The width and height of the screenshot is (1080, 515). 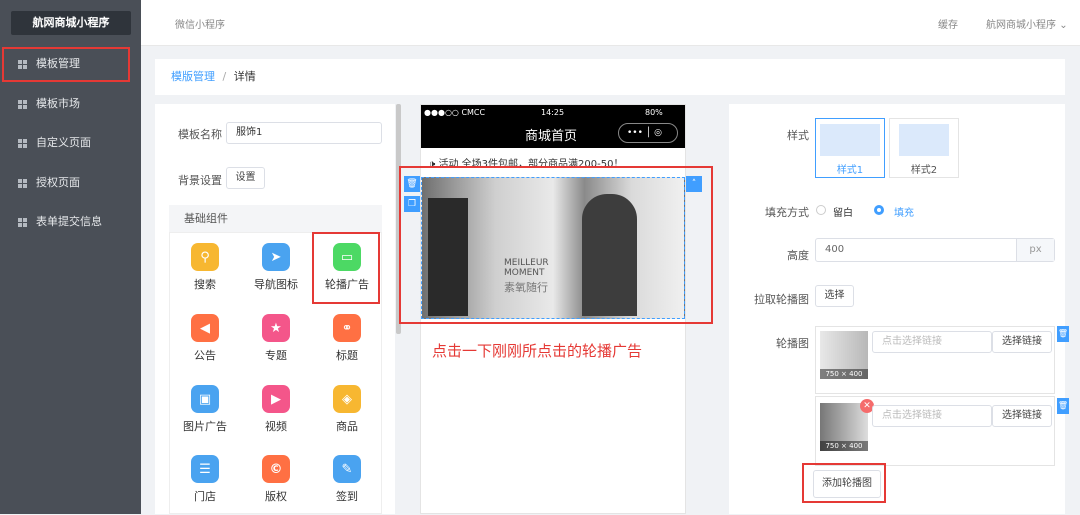 I want to click on fill-radio-blank, so click(x=821, y=210).